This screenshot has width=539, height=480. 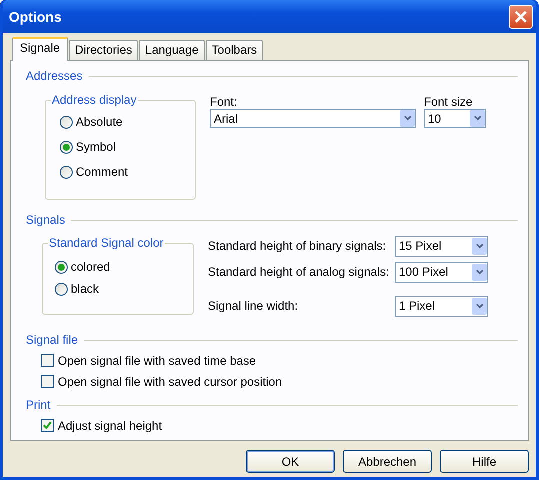 What do you see at coordinates (94, 100) in the screenshot?
I see `group-legend: Address display` at bounding box center [94, 100].